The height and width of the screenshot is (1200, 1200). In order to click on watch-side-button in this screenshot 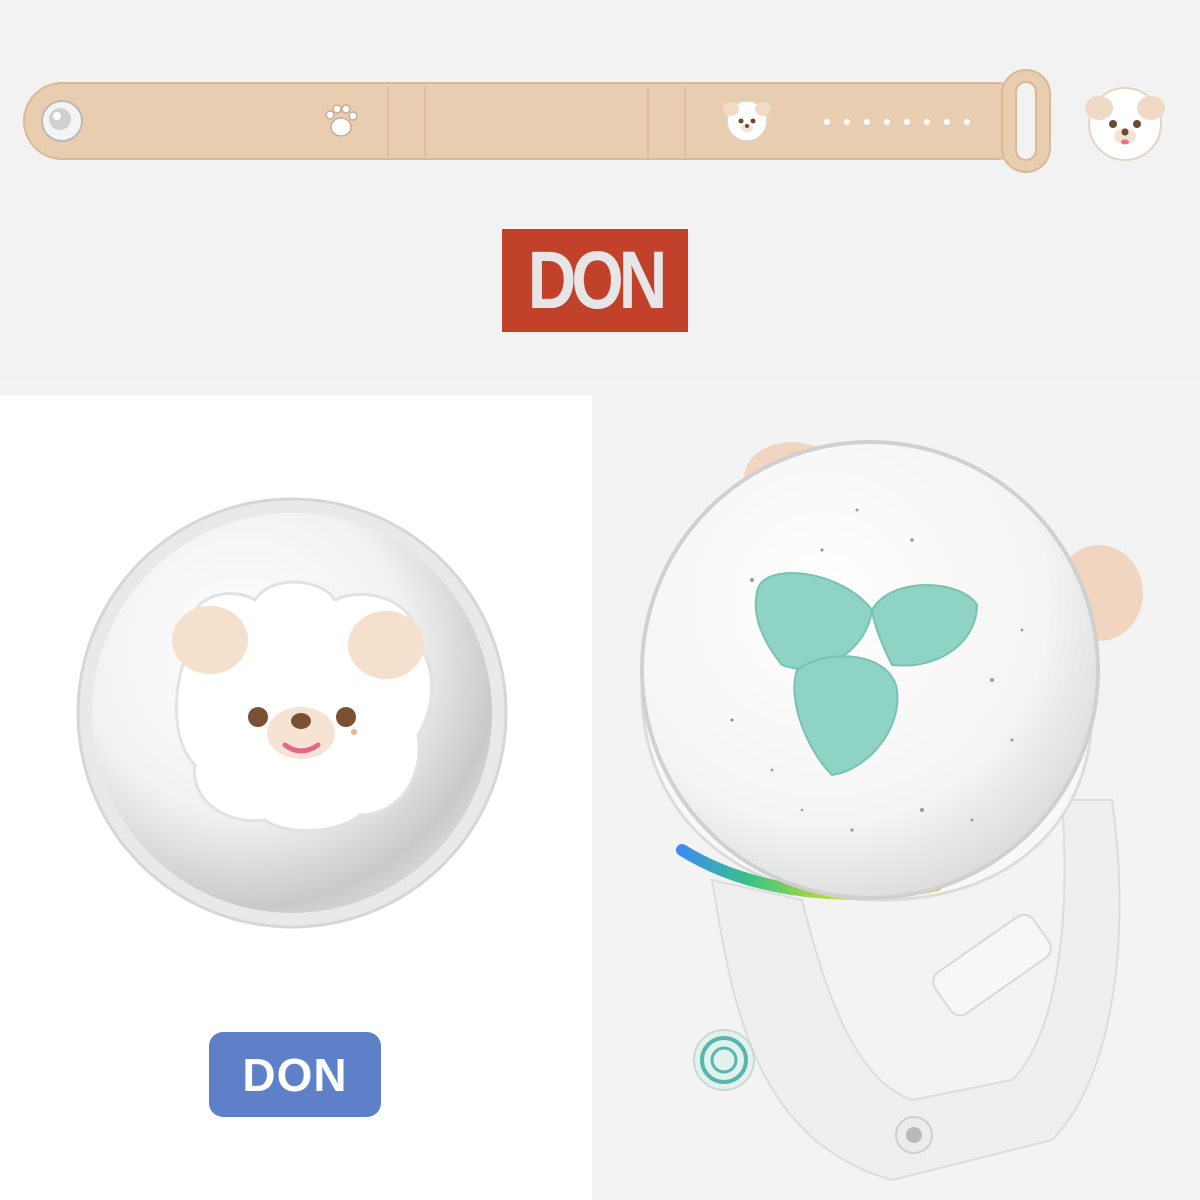, I will do `click(724, 1060)`.